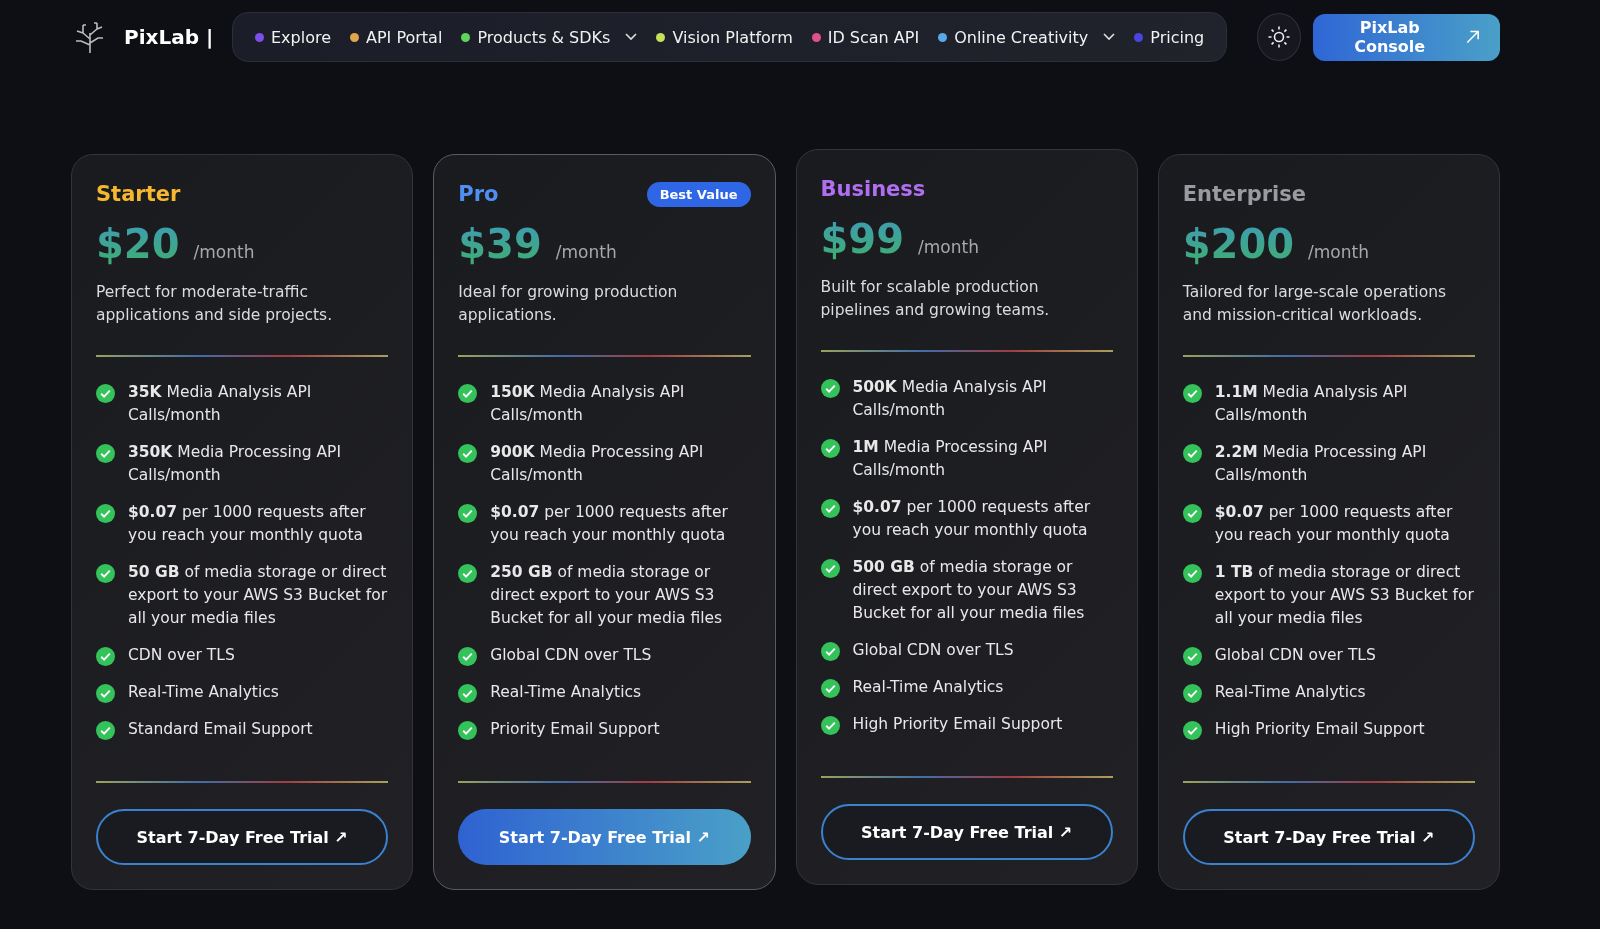 The height and width of the screenshot is (929, 1600). What do you see at coordinates (138, 194) in the screenshot?
I see `plan-name: Starter` at bounding box center [138, 194].